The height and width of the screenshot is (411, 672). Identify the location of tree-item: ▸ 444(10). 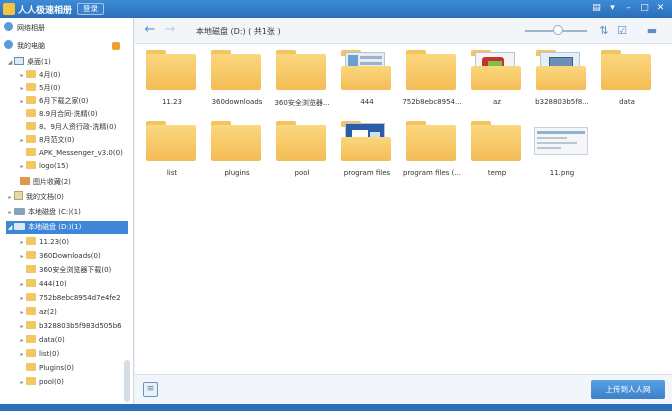
(42, 284).